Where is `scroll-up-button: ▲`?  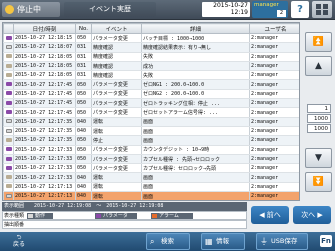 scroll-up-button: ▲ is located at coordinates (318, 66).